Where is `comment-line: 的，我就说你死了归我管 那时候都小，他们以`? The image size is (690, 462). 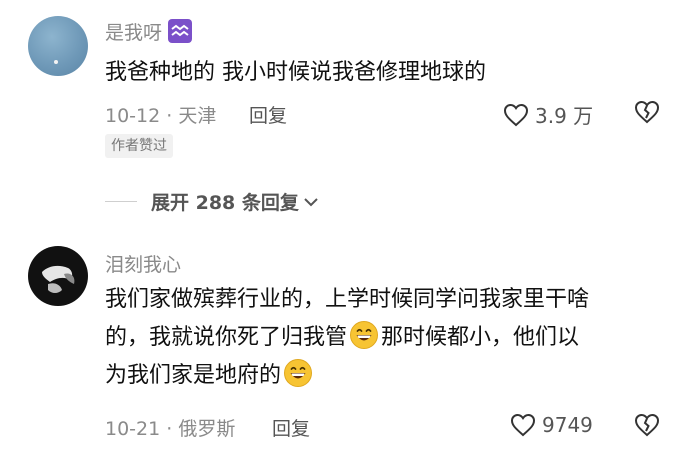 comment-line: 的，我就说你死了归我管 那时候都小，他们以 is located at coordinates (385, 338).